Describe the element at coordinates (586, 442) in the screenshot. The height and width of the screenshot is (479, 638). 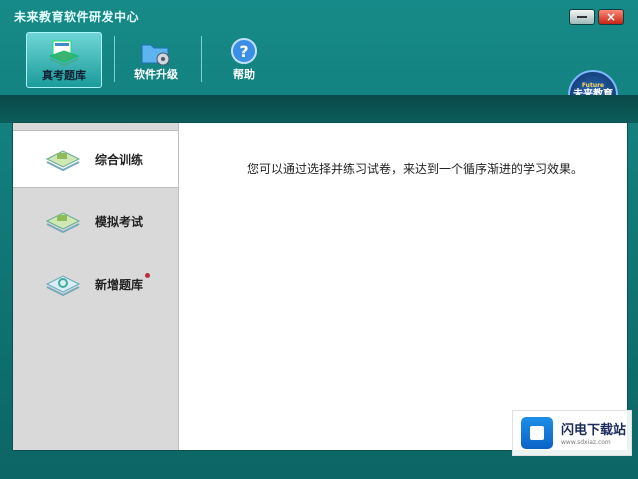
I see `watermark-url: www.sdxiaz.com` at that location.